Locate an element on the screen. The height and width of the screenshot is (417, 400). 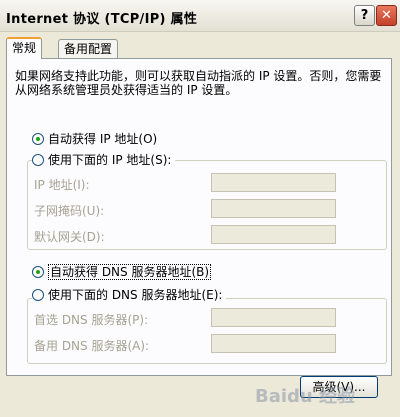
auto-ip-radio is located at coordinates (38, 139).